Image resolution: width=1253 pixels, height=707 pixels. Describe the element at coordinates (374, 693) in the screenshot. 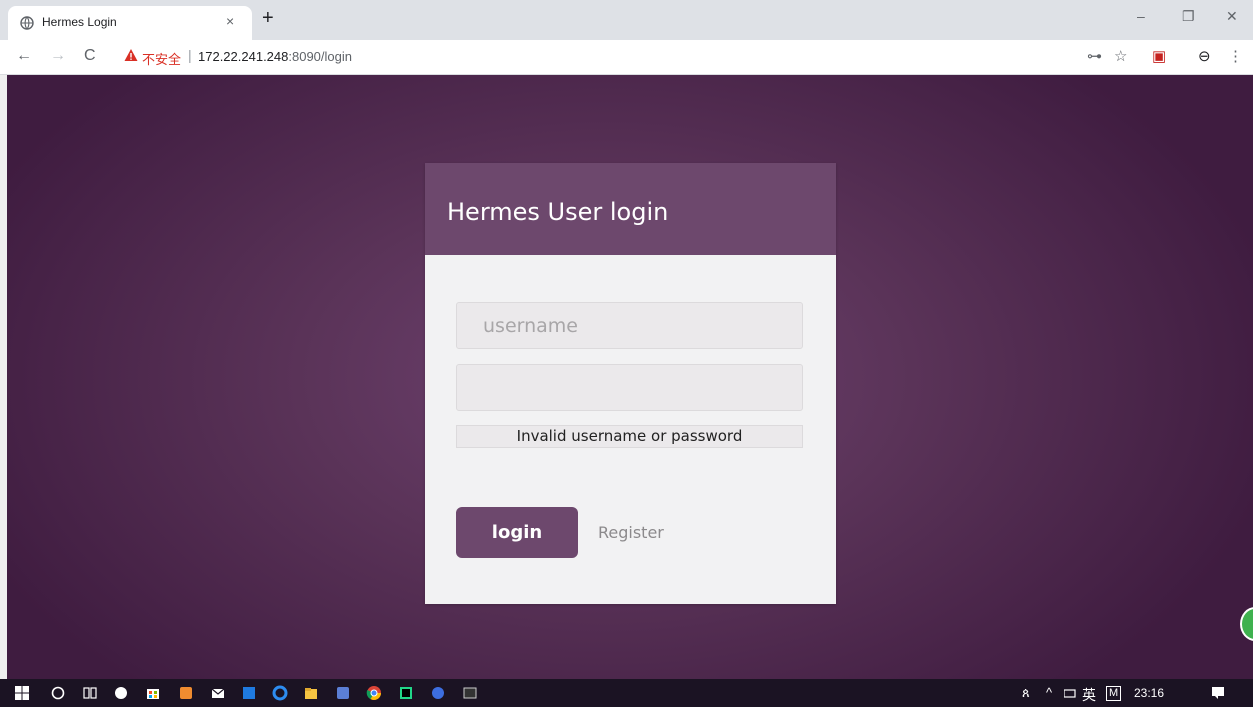

I see `chrome-icon` at that location.